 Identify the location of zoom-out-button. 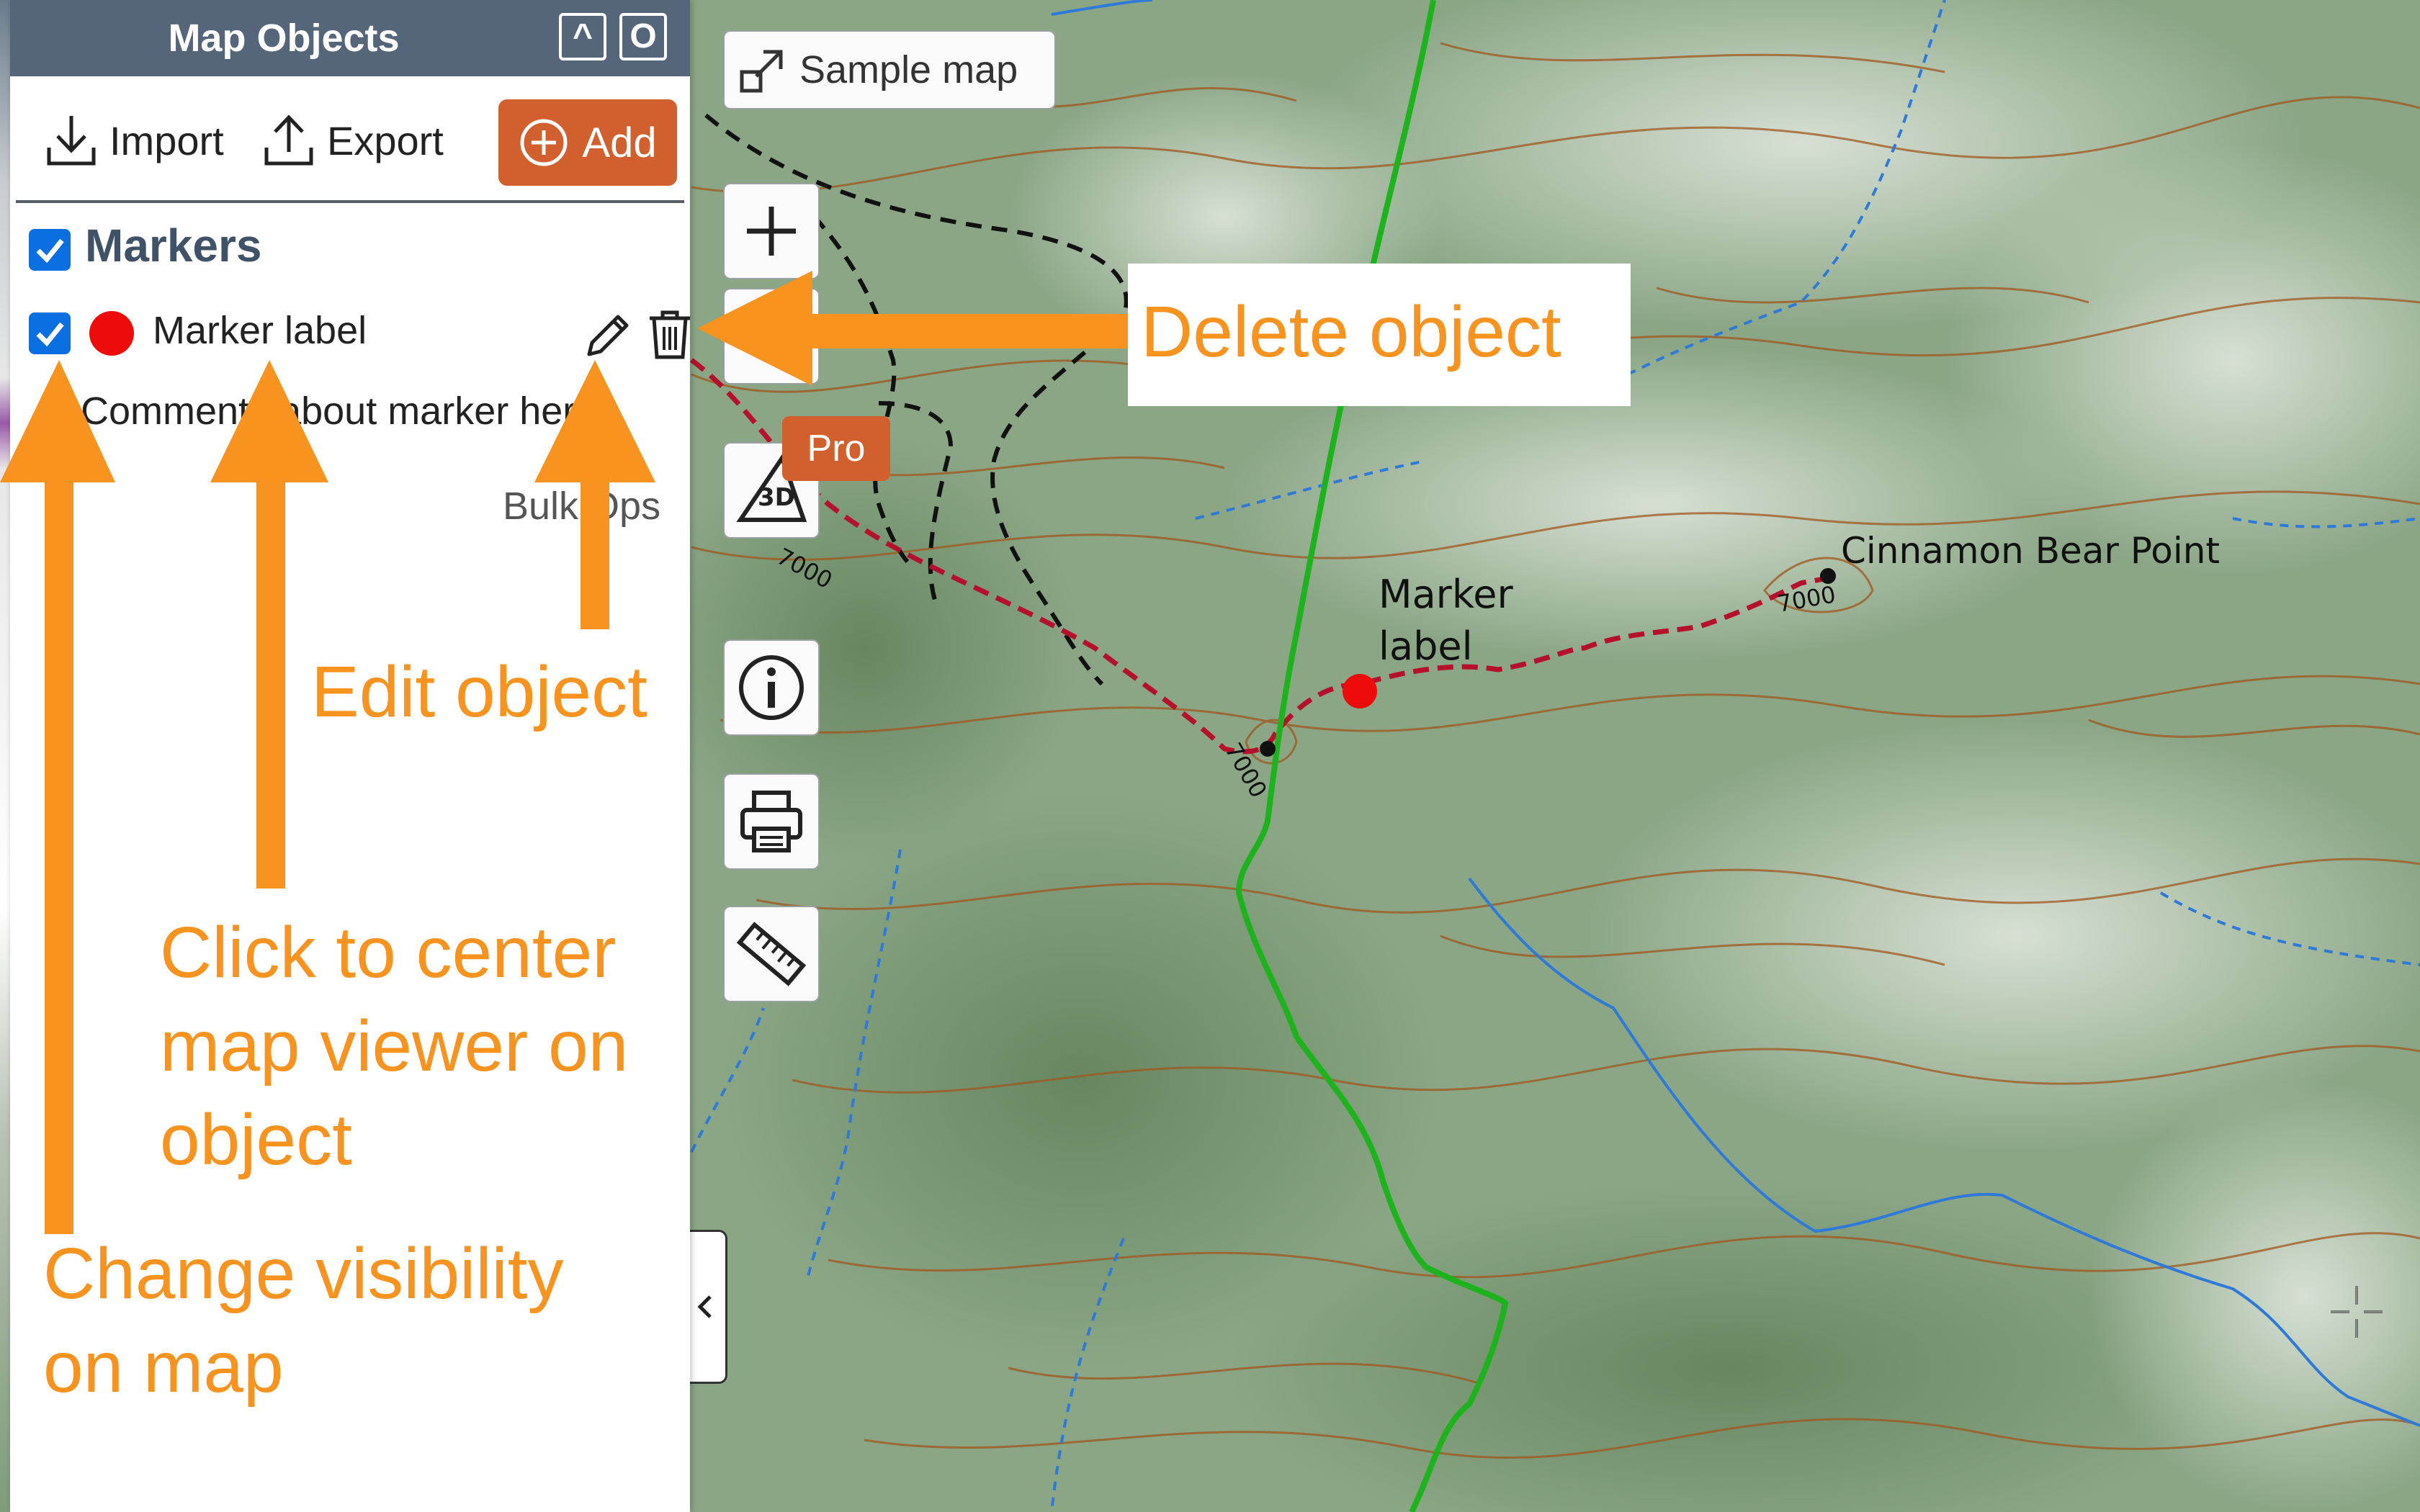
(772, 336).